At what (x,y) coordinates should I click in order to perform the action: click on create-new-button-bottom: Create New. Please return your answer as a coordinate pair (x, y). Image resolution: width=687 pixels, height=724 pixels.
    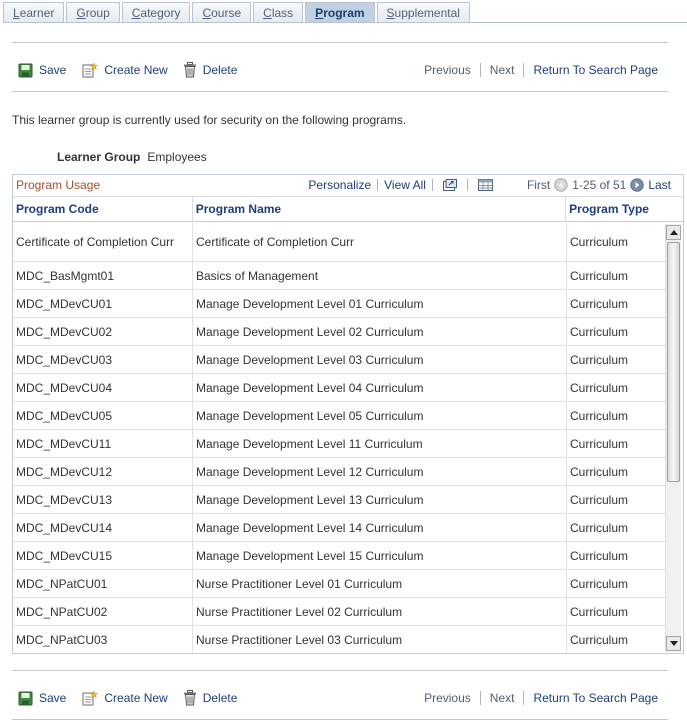
    Looking at the image, I should click on (124, 698).